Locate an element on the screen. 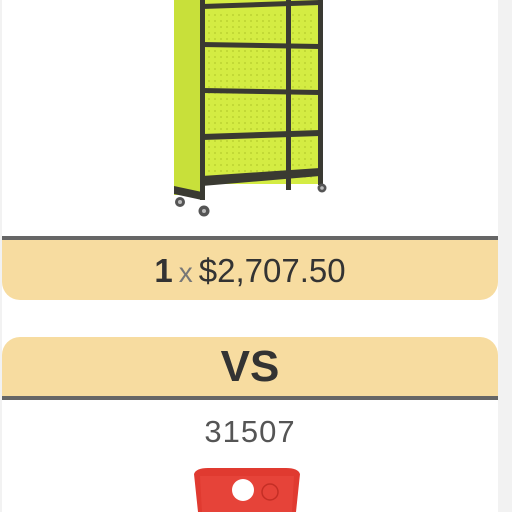 The height and width of the screenshot is (512, 512). price-value: $2,707.50 is located at coordinates (272, 270).